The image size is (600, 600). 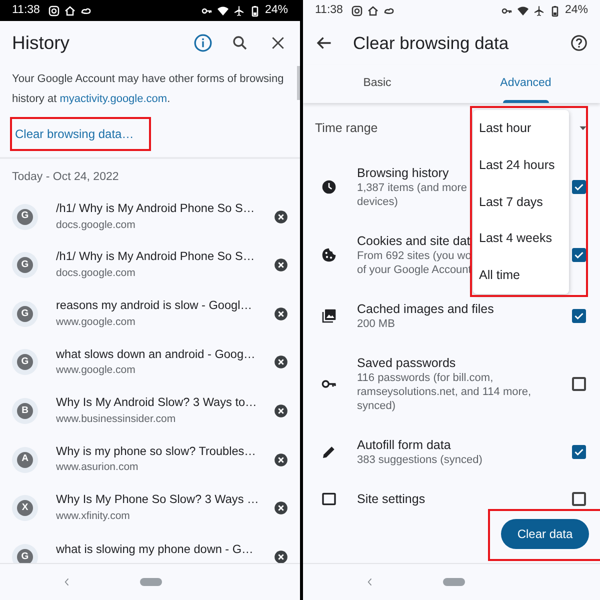 What do you see at coordinates (25, 508) in the screenshot?
I see `site-favicon: X` at bounding box center [25, 508].